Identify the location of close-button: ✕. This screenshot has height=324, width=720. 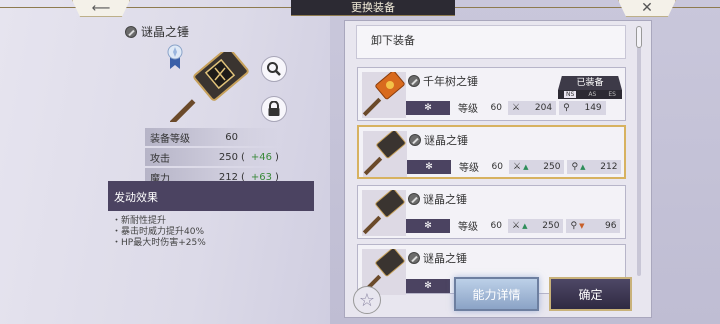
(647, 8).